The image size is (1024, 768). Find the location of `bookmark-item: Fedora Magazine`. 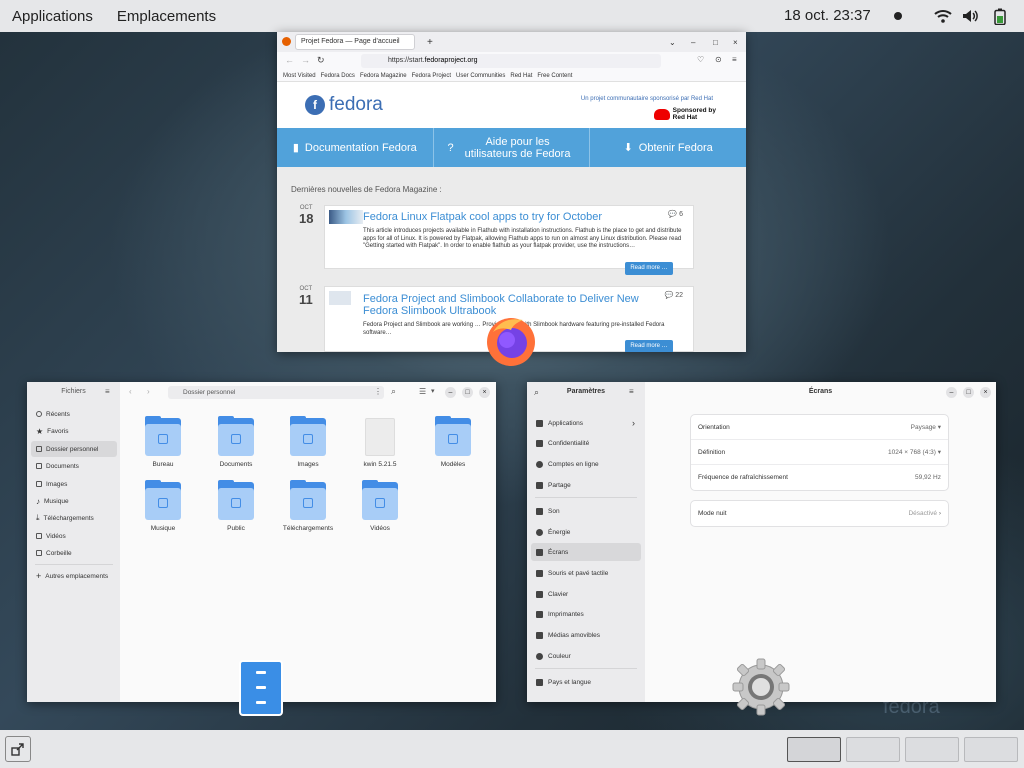

bookmark-item: Fedora Magazine is located at coordinates (383, 76).